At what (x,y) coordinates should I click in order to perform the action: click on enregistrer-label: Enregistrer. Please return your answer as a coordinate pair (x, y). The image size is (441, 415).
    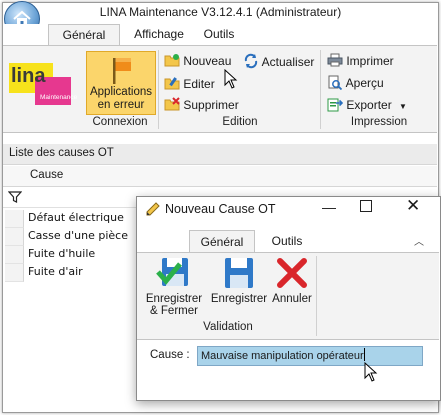
    Looking at the image, I should click on (239, 299).